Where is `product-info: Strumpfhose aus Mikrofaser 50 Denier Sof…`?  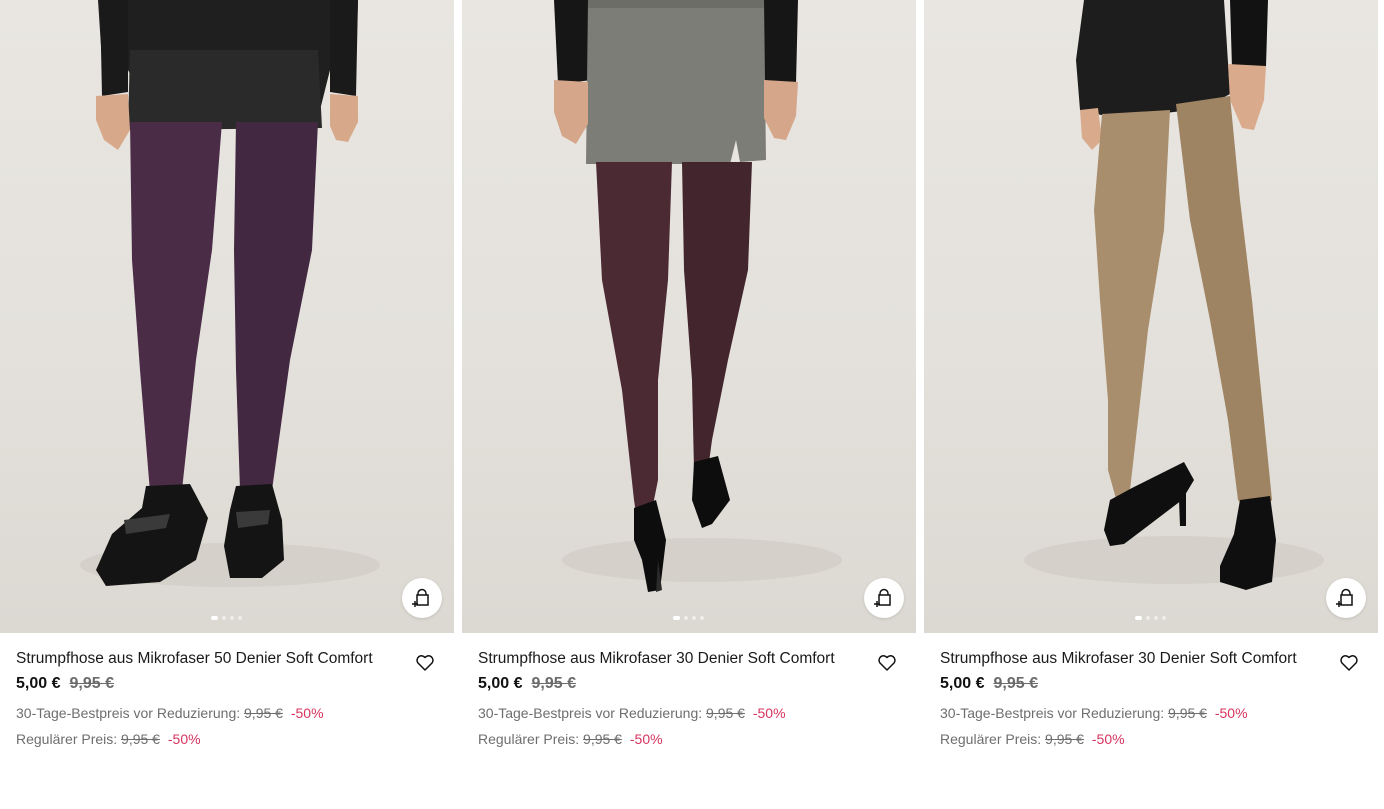 product-info: Strumpfhose aus Mikrofaser 50 Denier Sof… is located at coordinates (226, 698).